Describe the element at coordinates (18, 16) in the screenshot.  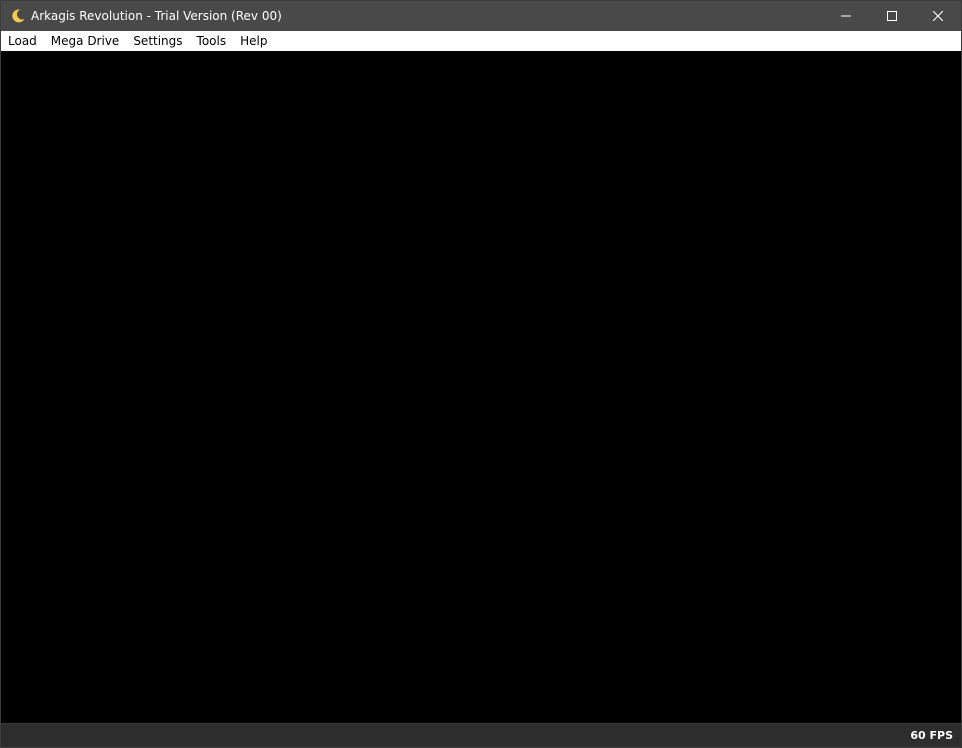
I see `crescent-moon-icon` at that location.